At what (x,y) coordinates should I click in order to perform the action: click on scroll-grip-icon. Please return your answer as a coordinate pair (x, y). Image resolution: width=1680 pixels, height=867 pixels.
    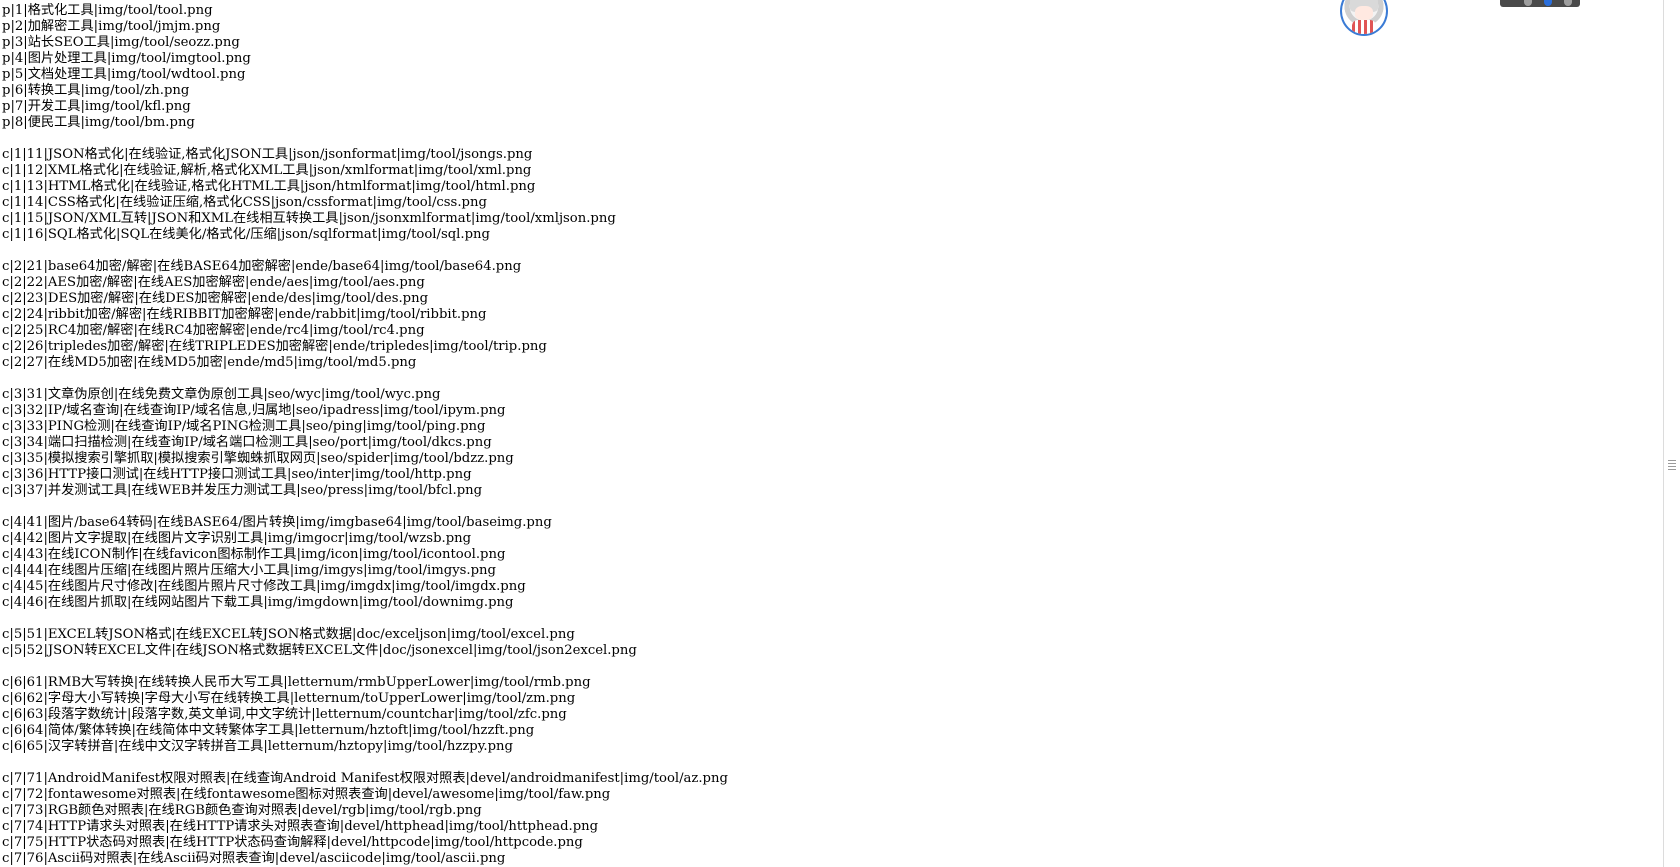
    Looking at the image, I should click on (1672, 465).